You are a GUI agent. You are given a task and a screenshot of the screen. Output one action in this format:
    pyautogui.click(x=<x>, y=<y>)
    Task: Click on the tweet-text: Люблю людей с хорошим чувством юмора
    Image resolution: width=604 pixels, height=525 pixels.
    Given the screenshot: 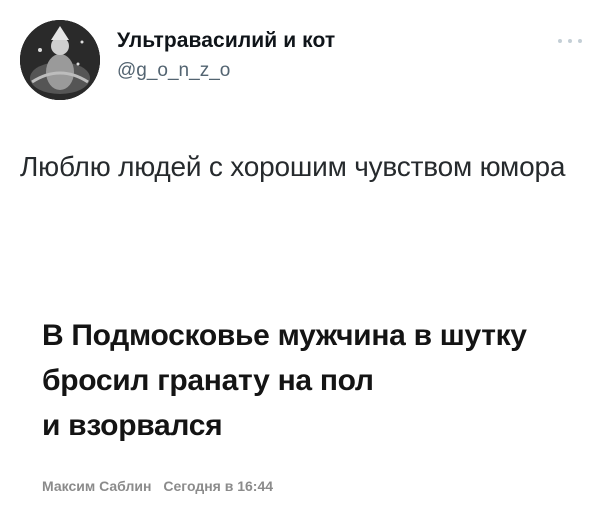 What is the action you would take?
    pyautogui.click(x=293, y=166)
    